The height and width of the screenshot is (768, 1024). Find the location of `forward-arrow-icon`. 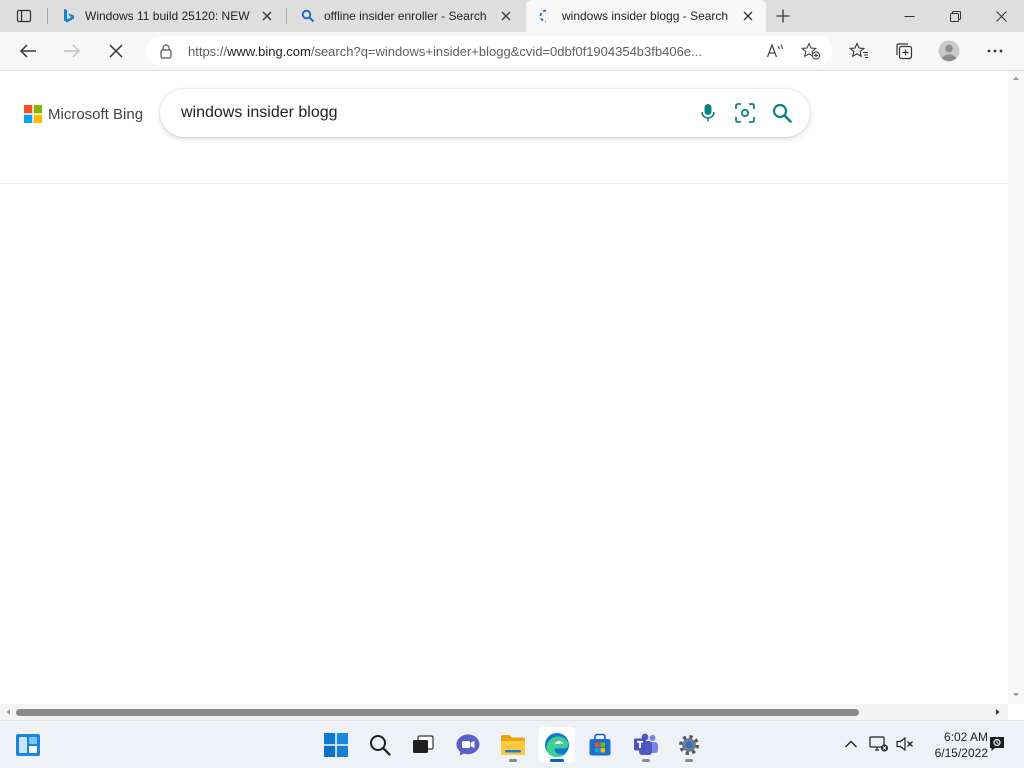

forward-arrow-icon is located at coordinates (72, 51).